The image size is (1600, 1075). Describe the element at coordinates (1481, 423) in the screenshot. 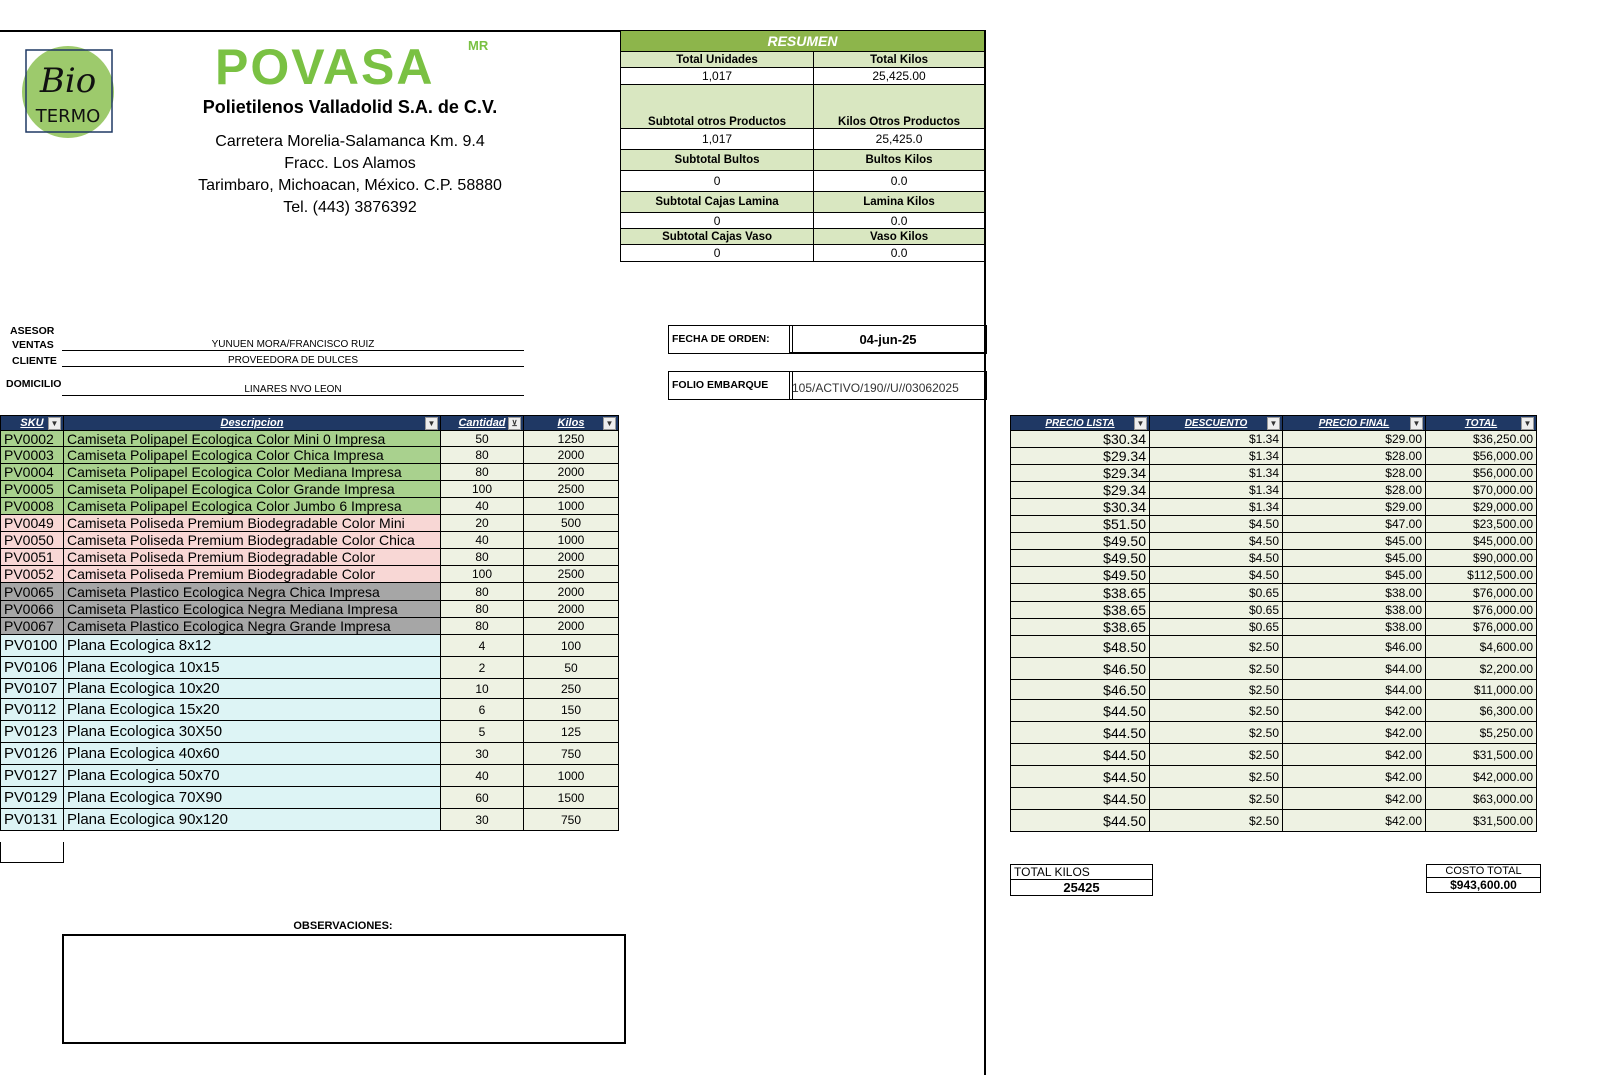

I see `column-header-total: TOTAL ▼` at that location.